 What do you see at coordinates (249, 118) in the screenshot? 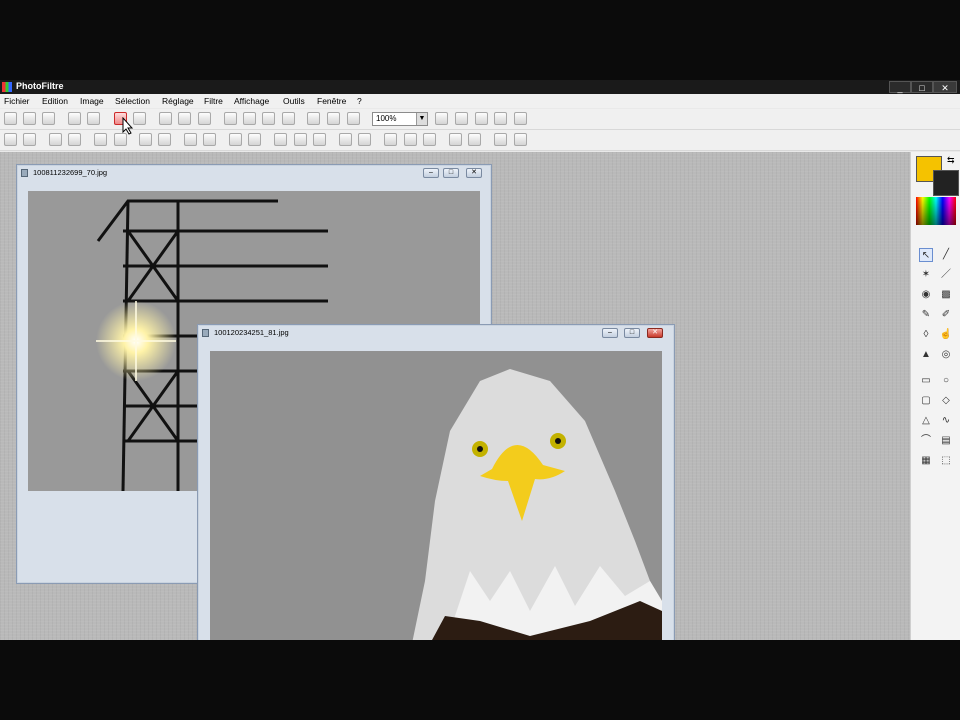
I see `paste-as-new-icon` at bounding box center [249, 118].